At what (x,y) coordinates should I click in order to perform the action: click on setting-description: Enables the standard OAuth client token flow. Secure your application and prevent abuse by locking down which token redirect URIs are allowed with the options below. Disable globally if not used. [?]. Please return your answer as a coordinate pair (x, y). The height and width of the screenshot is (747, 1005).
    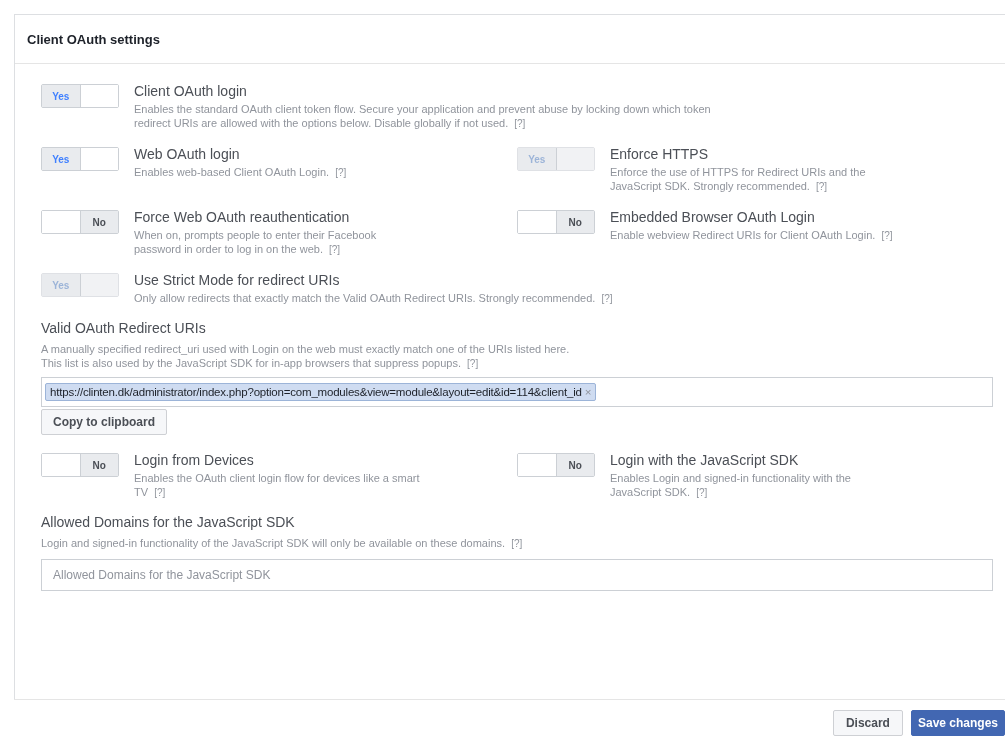
    Looking at the image, I should click on (423, 116).